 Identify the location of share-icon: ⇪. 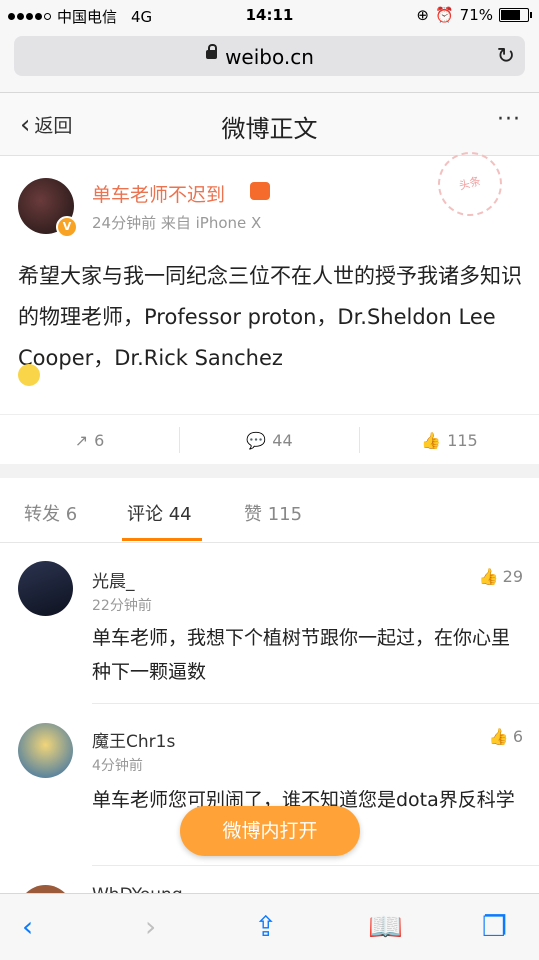
(265, 926).